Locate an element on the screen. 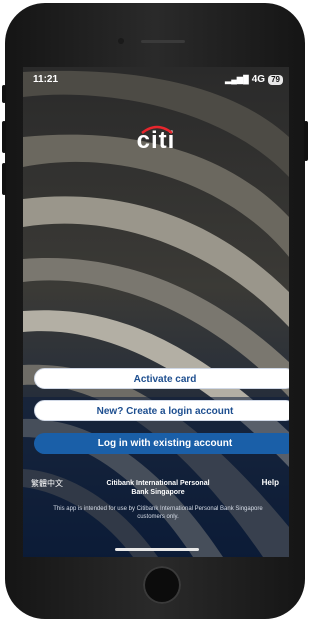 Image resolution: width=320 pixels, height=624 pixels. create-account-button: New? Create a login account is located at coordinates (161, 410).